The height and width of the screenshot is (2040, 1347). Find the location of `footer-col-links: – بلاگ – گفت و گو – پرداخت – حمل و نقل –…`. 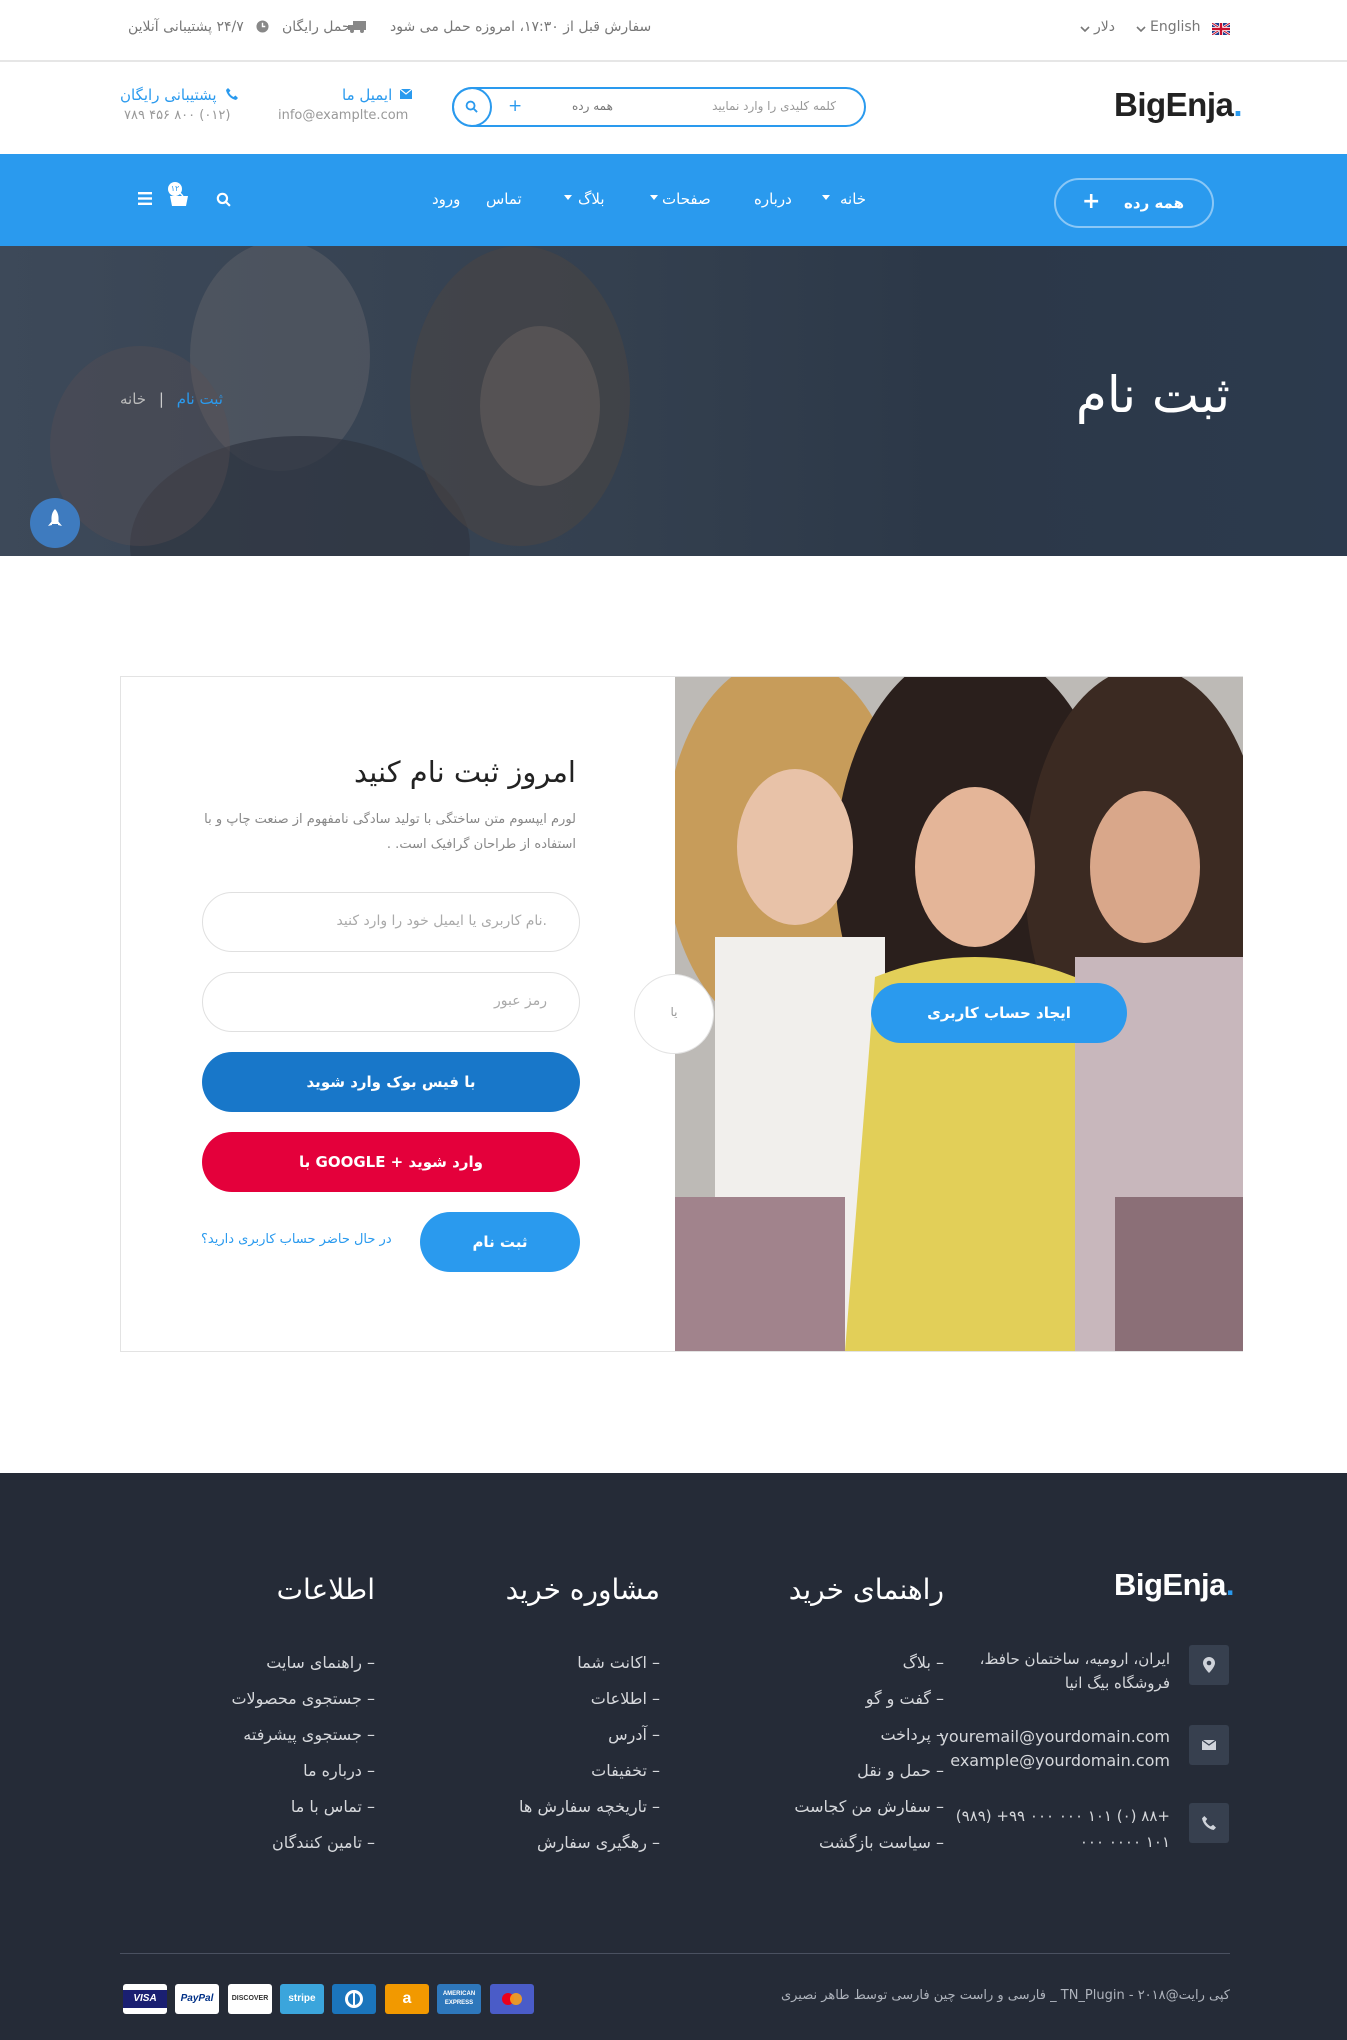

footer-col-links: – بلاگ – گفت و گو – پرداخت – حمل و نقل –… is located at coordinates (869, 1753).